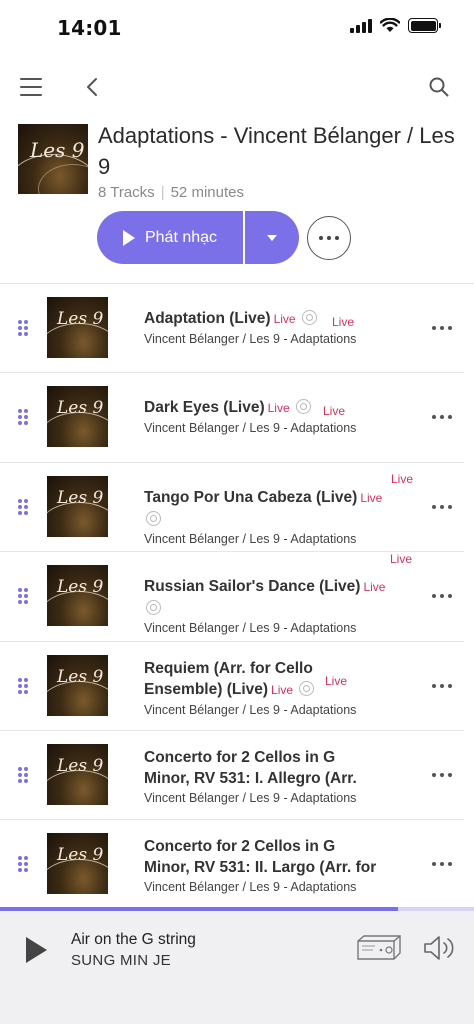  I want to click on play-all-button: Phát nhạc, so click(170, 237).